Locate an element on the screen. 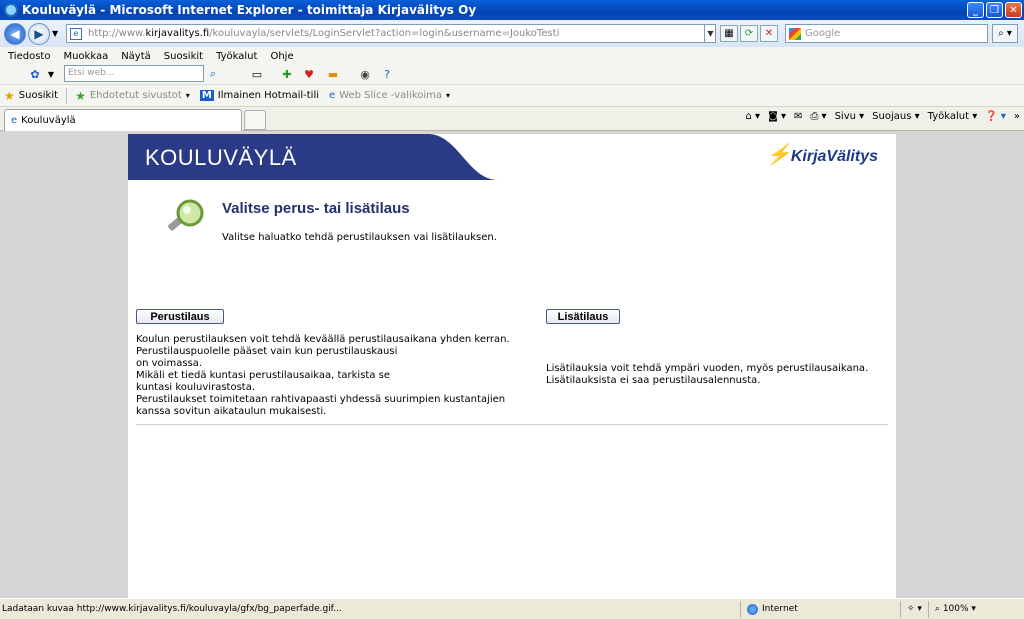 Image resolution: width=1024 pixels, height=619 pixels. favorites-star-icon: ★ is located at coordinates (9, 95).